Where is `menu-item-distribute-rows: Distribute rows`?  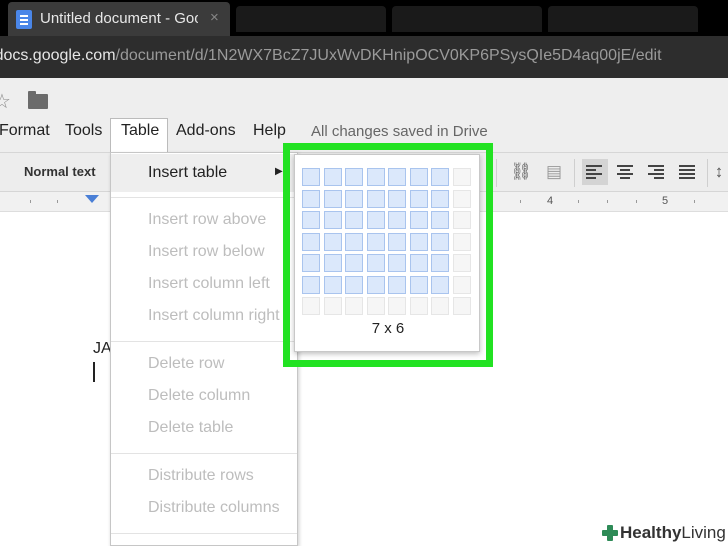 menu-item-distribute-rows: Distribute rows is located at coordinates (201, 476).